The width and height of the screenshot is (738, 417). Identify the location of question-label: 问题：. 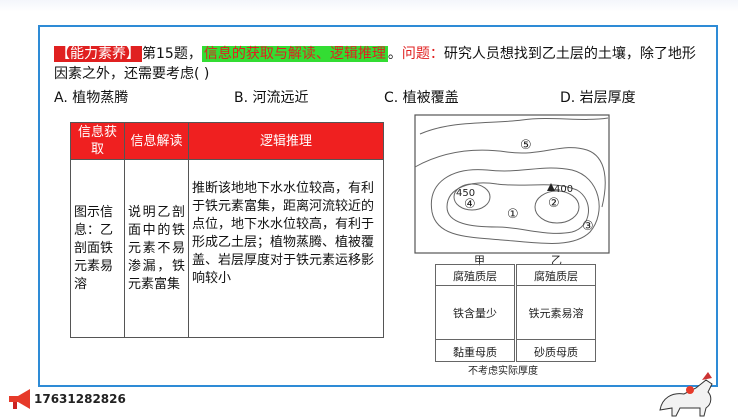
(422, 54).